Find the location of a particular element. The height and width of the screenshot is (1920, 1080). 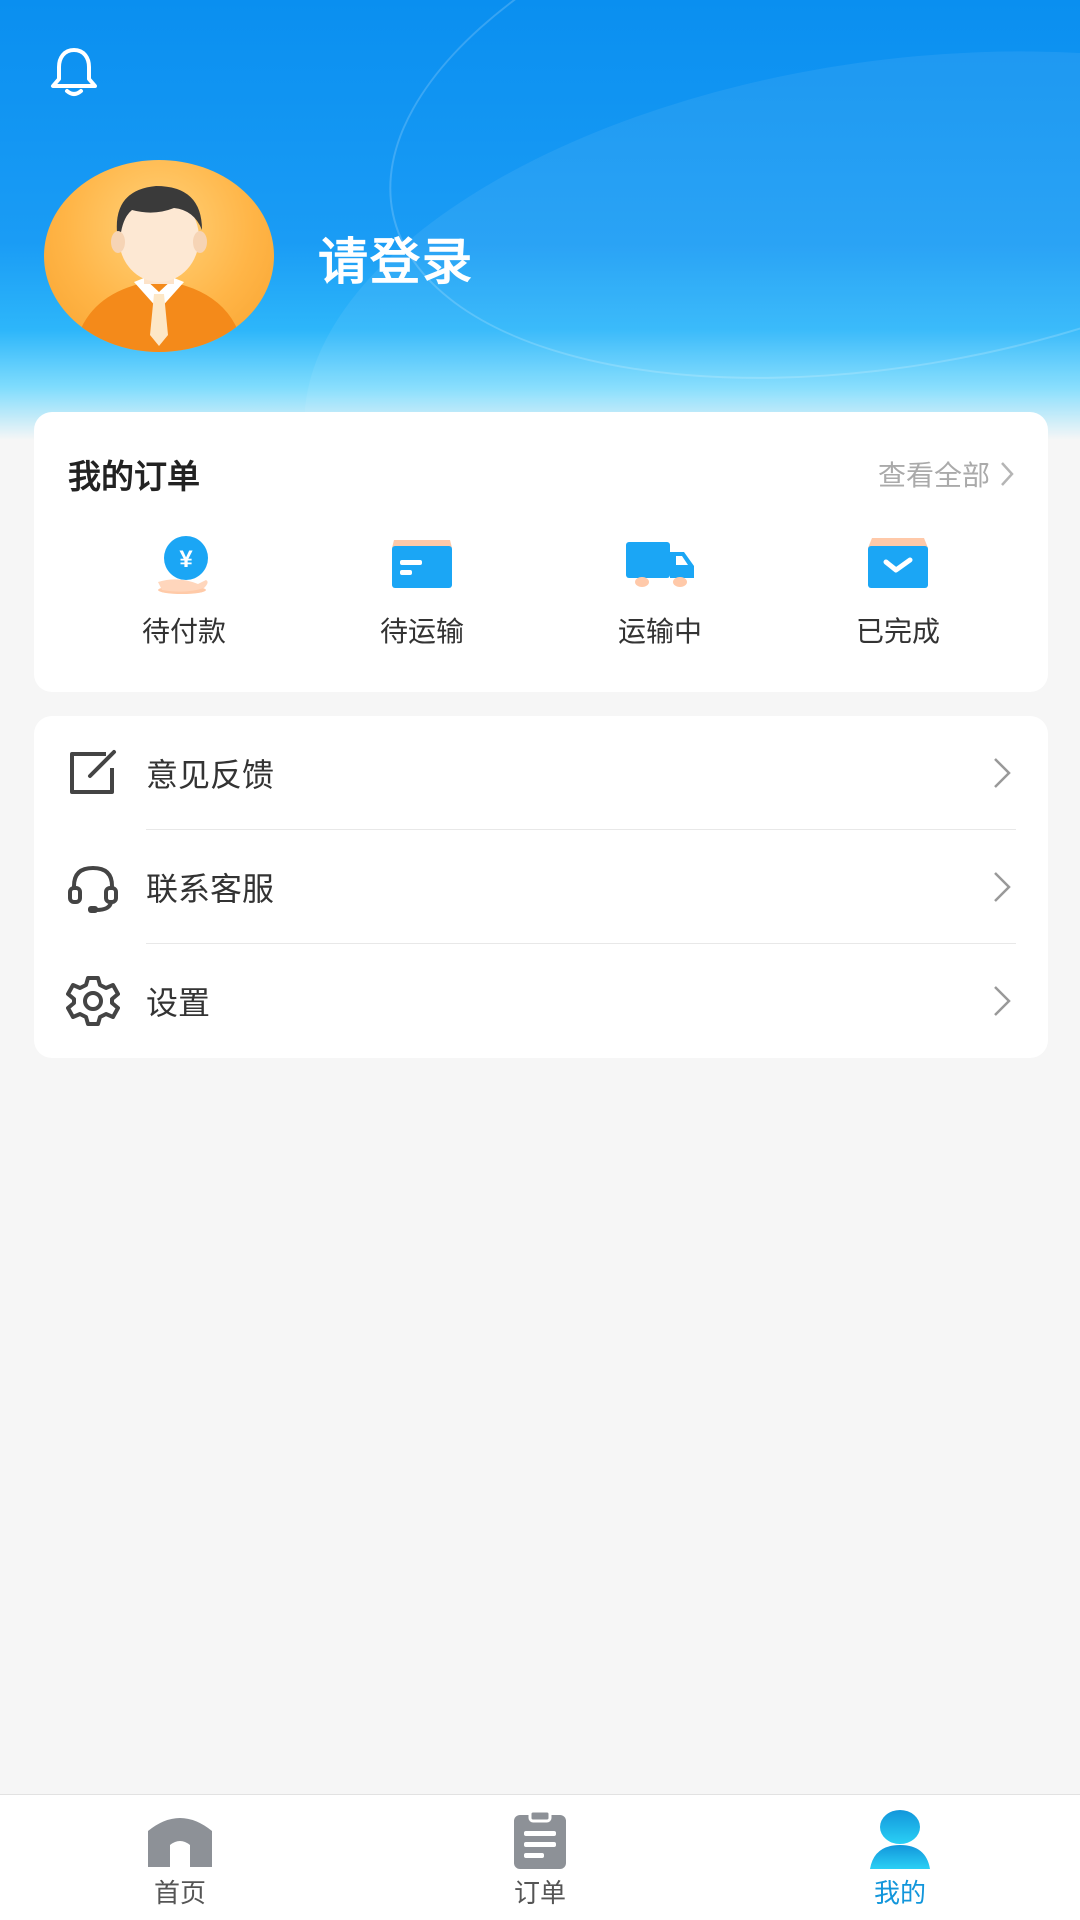

tab-orders: 订单 is located at coordinates (540, 1859).